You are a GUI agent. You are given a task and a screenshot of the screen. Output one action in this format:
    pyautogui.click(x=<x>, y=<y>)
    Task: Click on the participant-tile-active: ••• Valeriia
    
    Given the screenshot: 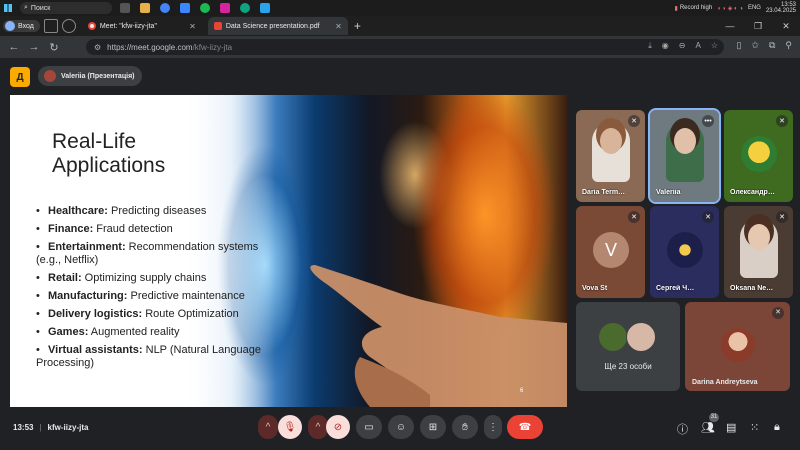 What is the action you would take?
    pyautogui.click(x=684, y=156)
    